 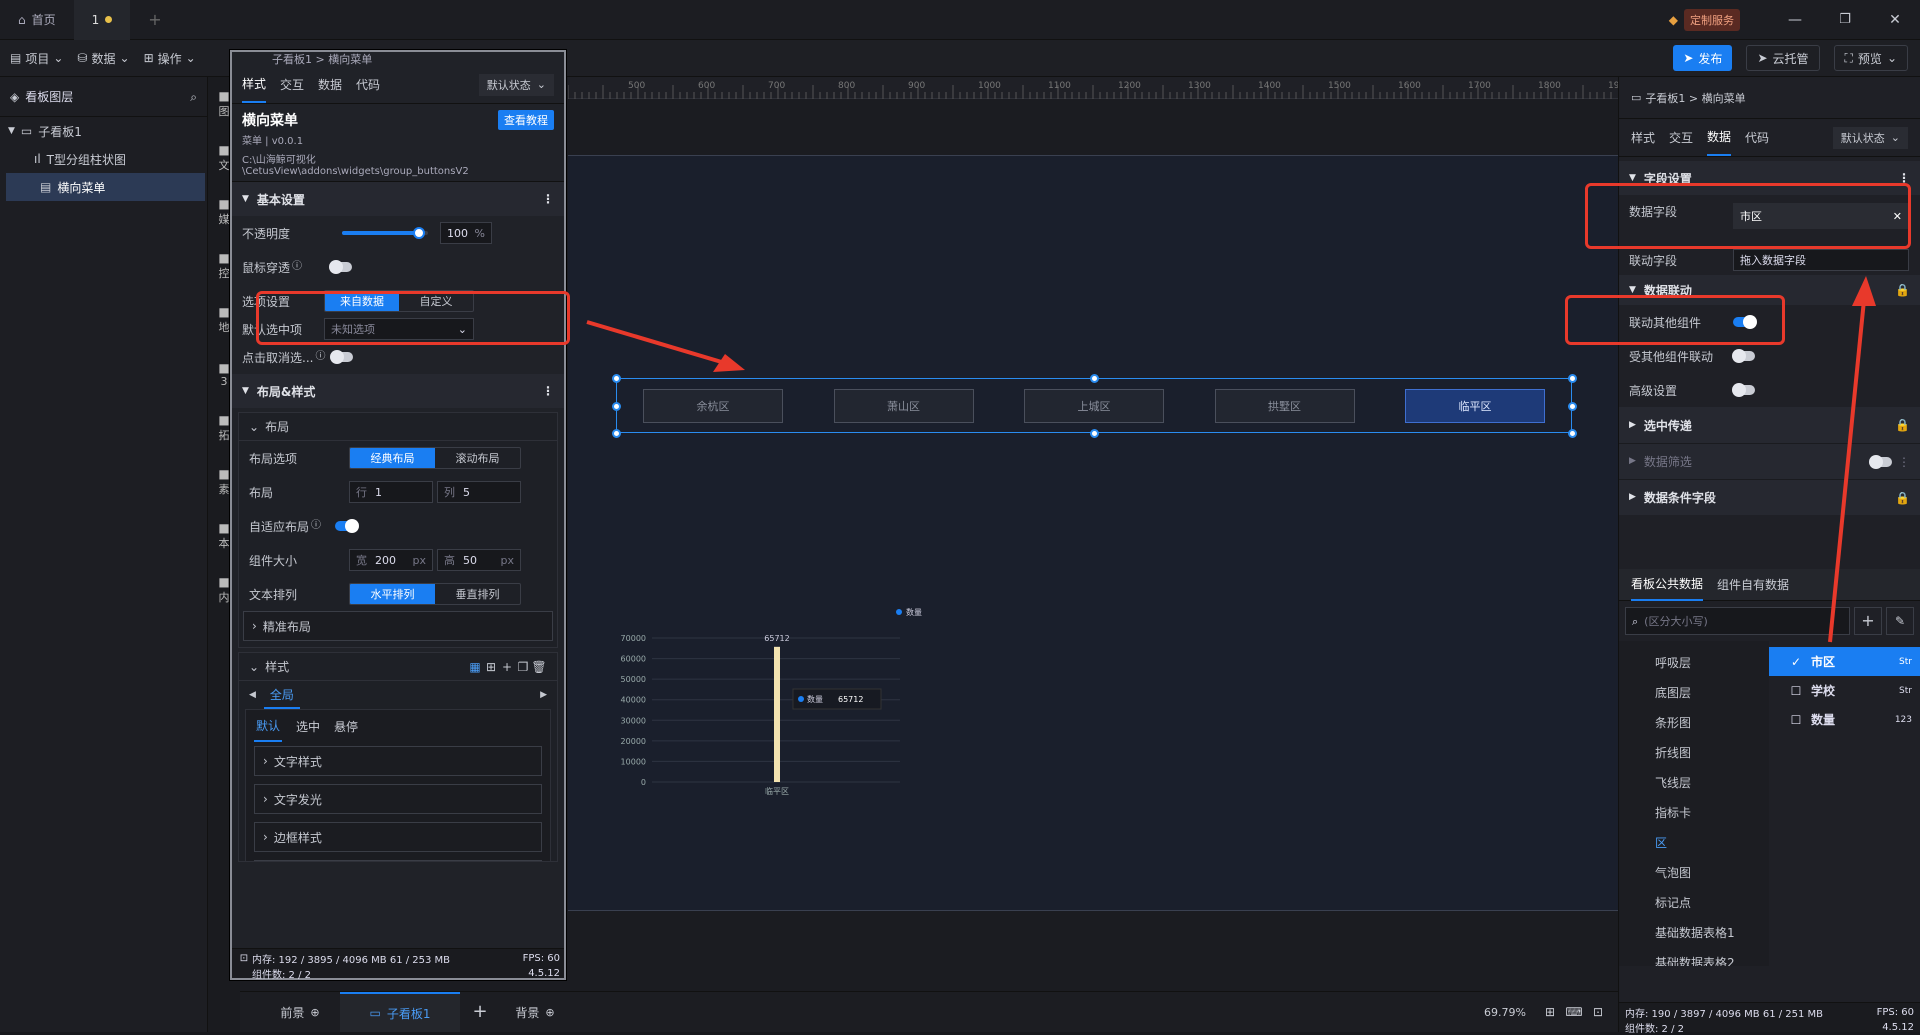 I want to click on dataset-item: 基础数据表格2, so click(x=1694, y=957).